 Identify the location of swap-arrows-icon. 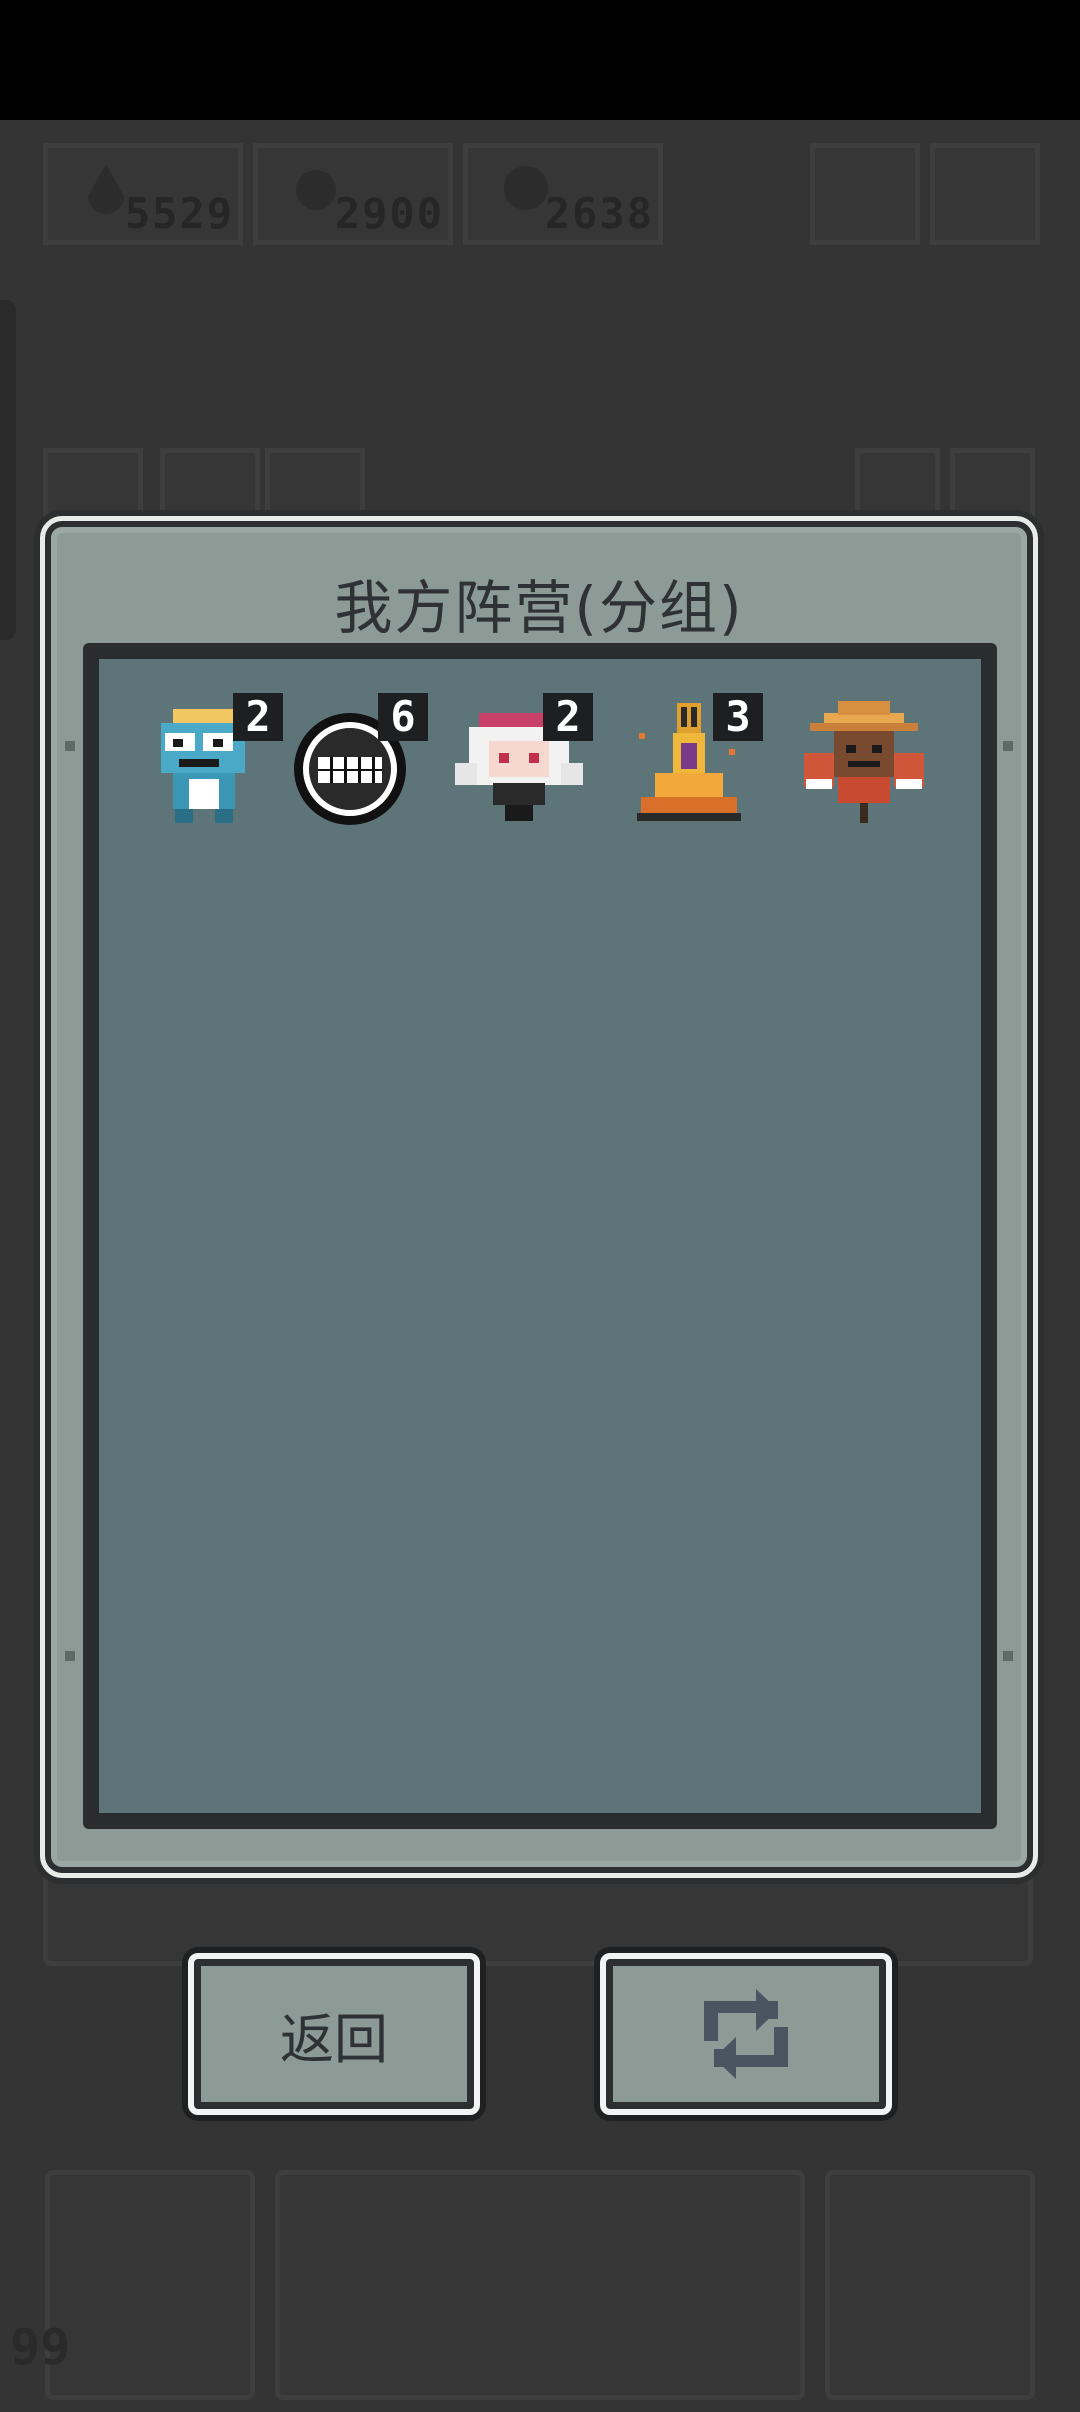
(746, 2034).